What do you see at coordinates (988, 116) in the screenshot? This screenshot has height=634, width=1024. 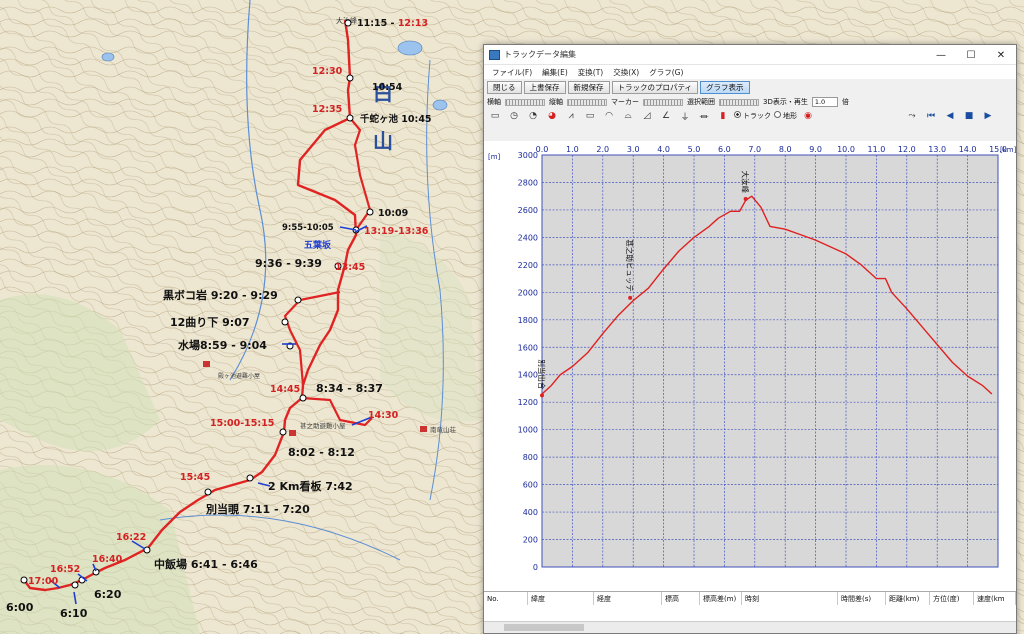 I see `play-icon: ▶` at bounding box center [988, 116].